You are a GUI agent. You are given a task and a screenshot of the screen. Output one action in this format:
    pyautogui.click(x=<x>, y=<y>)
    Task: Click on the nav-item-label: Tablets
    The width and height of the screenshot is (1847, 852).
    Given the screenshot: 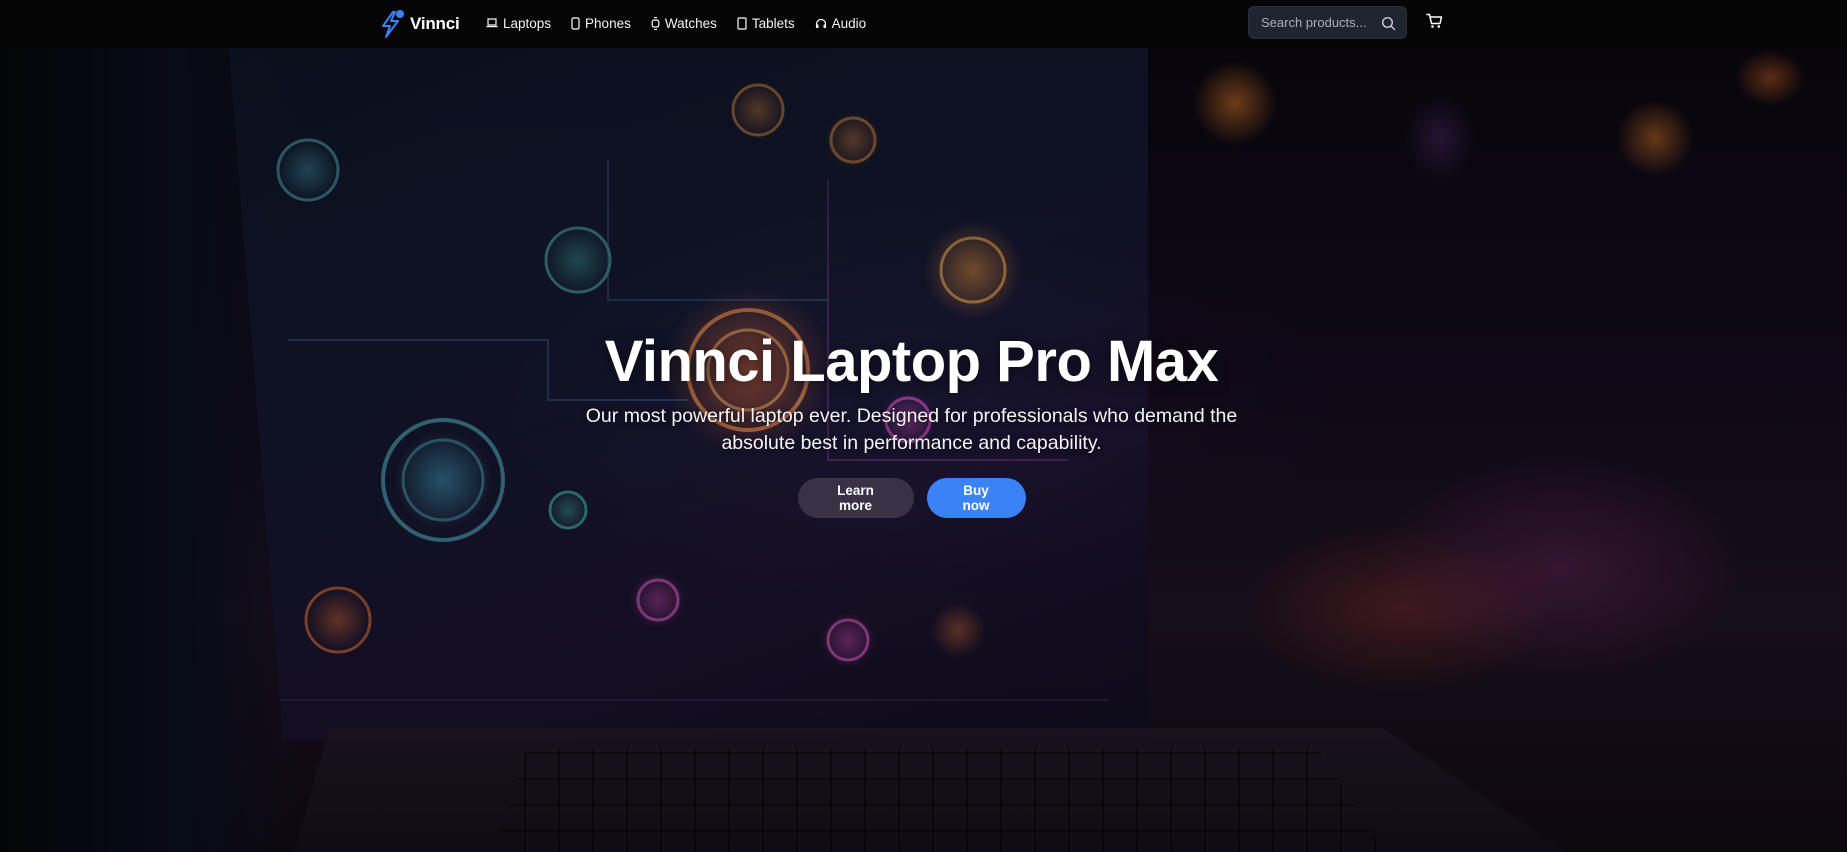 What is the action you would take?
    pyautogui.click(x=773, y=23)
    